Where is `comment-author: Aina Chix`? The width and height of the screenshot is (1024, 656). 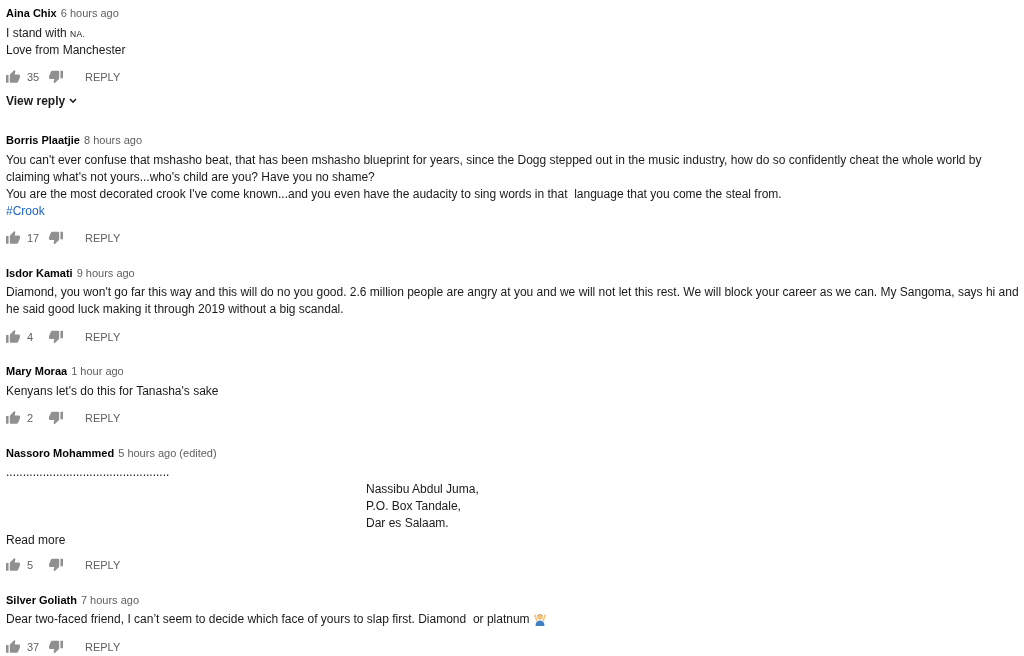 comment-author: Aina Chix is located at coordinates (31, 13).